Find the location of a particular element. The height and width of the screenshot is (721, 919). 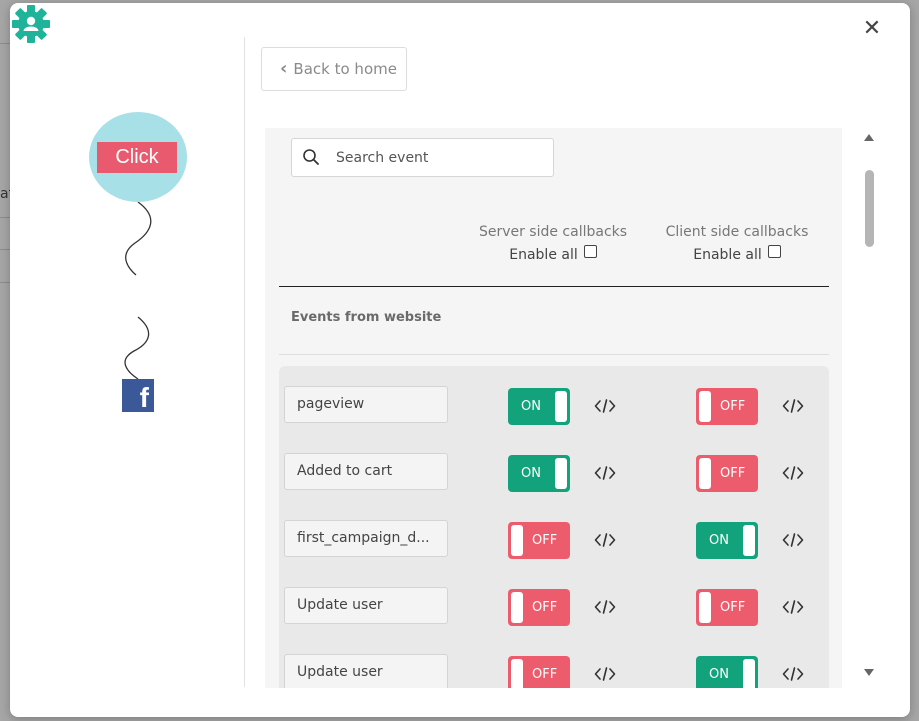

search-input is located at coordinates (441, 158).